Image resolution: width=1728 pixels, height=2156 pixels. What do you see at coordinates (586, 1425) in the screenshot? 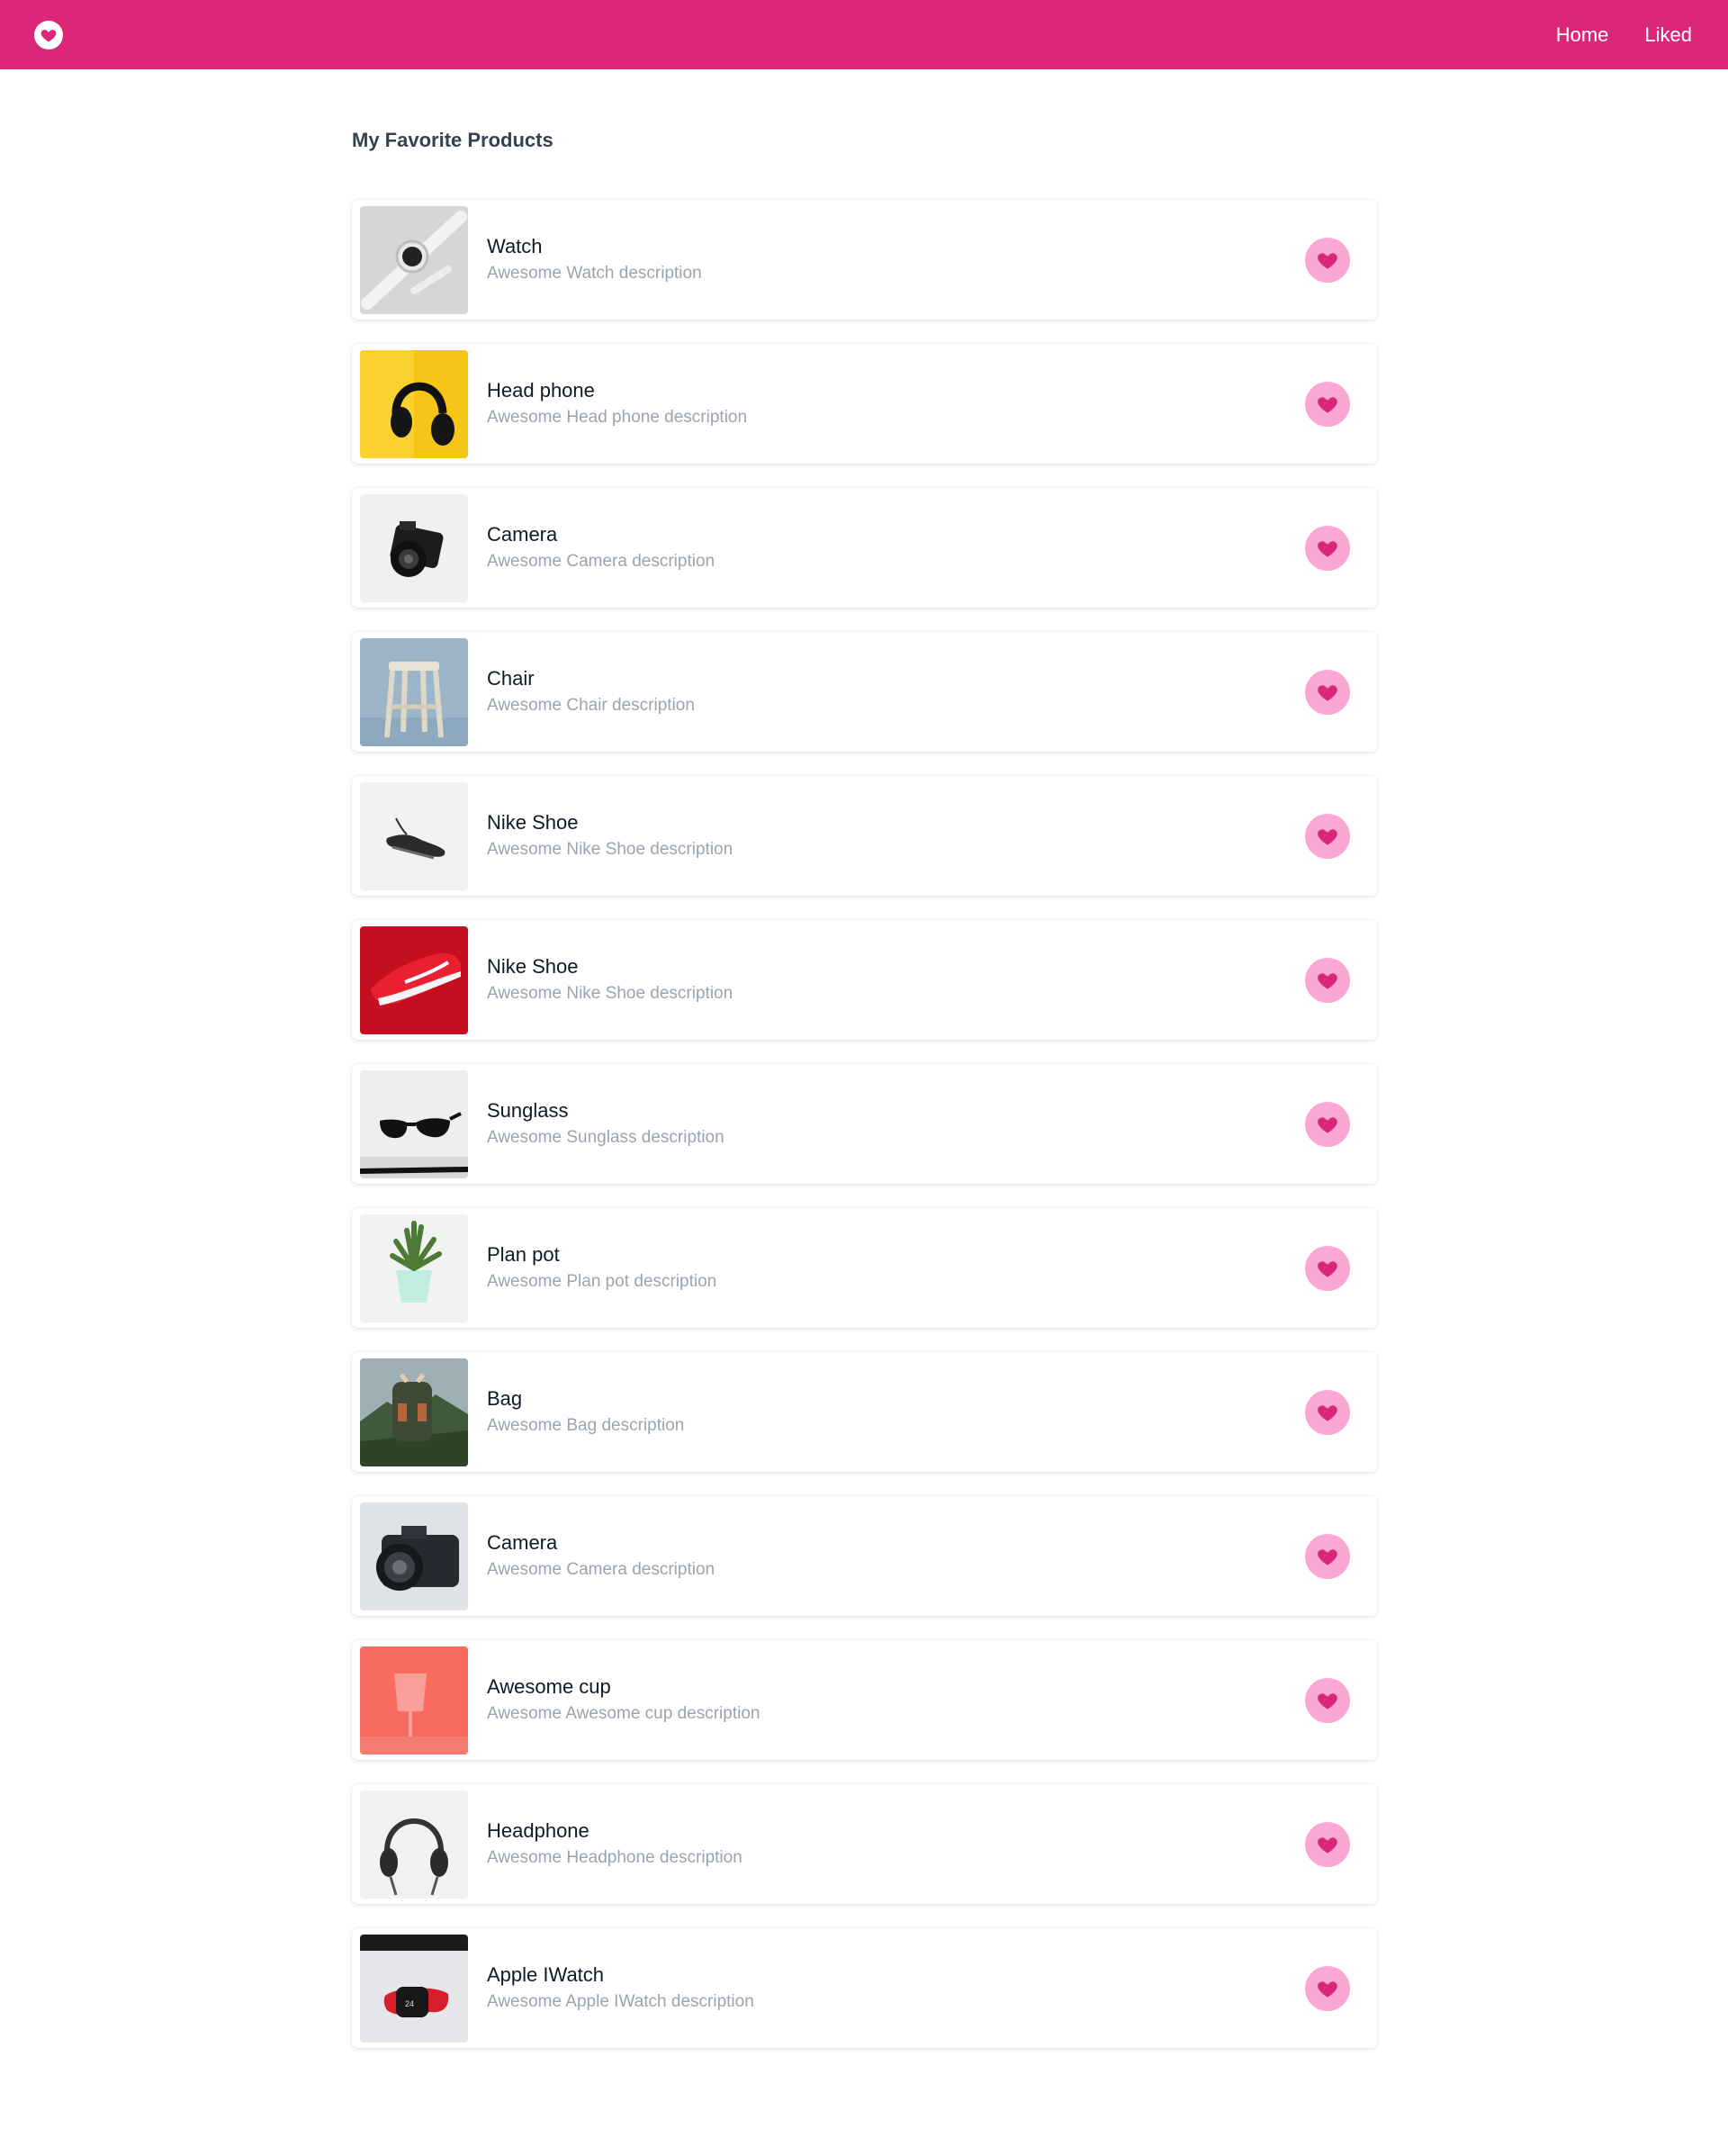
I see `product-description: Awesome Bag description` at bounding box center [586, 1425].